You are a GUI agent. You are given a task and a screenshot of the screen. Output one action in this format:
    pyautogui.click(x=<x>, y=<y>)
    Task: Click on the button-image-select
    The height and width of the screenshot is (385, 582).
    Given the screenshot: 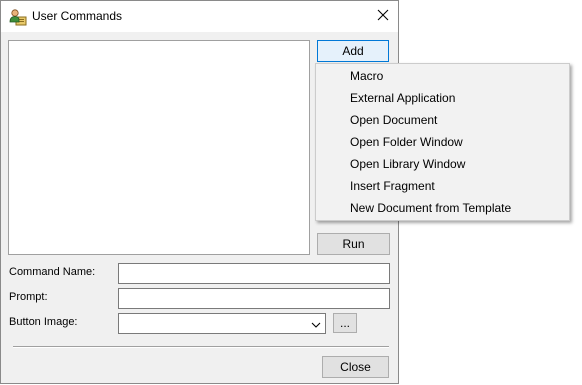 What is the action you would take?
    pyautogui.click(x=222, y=323)
    